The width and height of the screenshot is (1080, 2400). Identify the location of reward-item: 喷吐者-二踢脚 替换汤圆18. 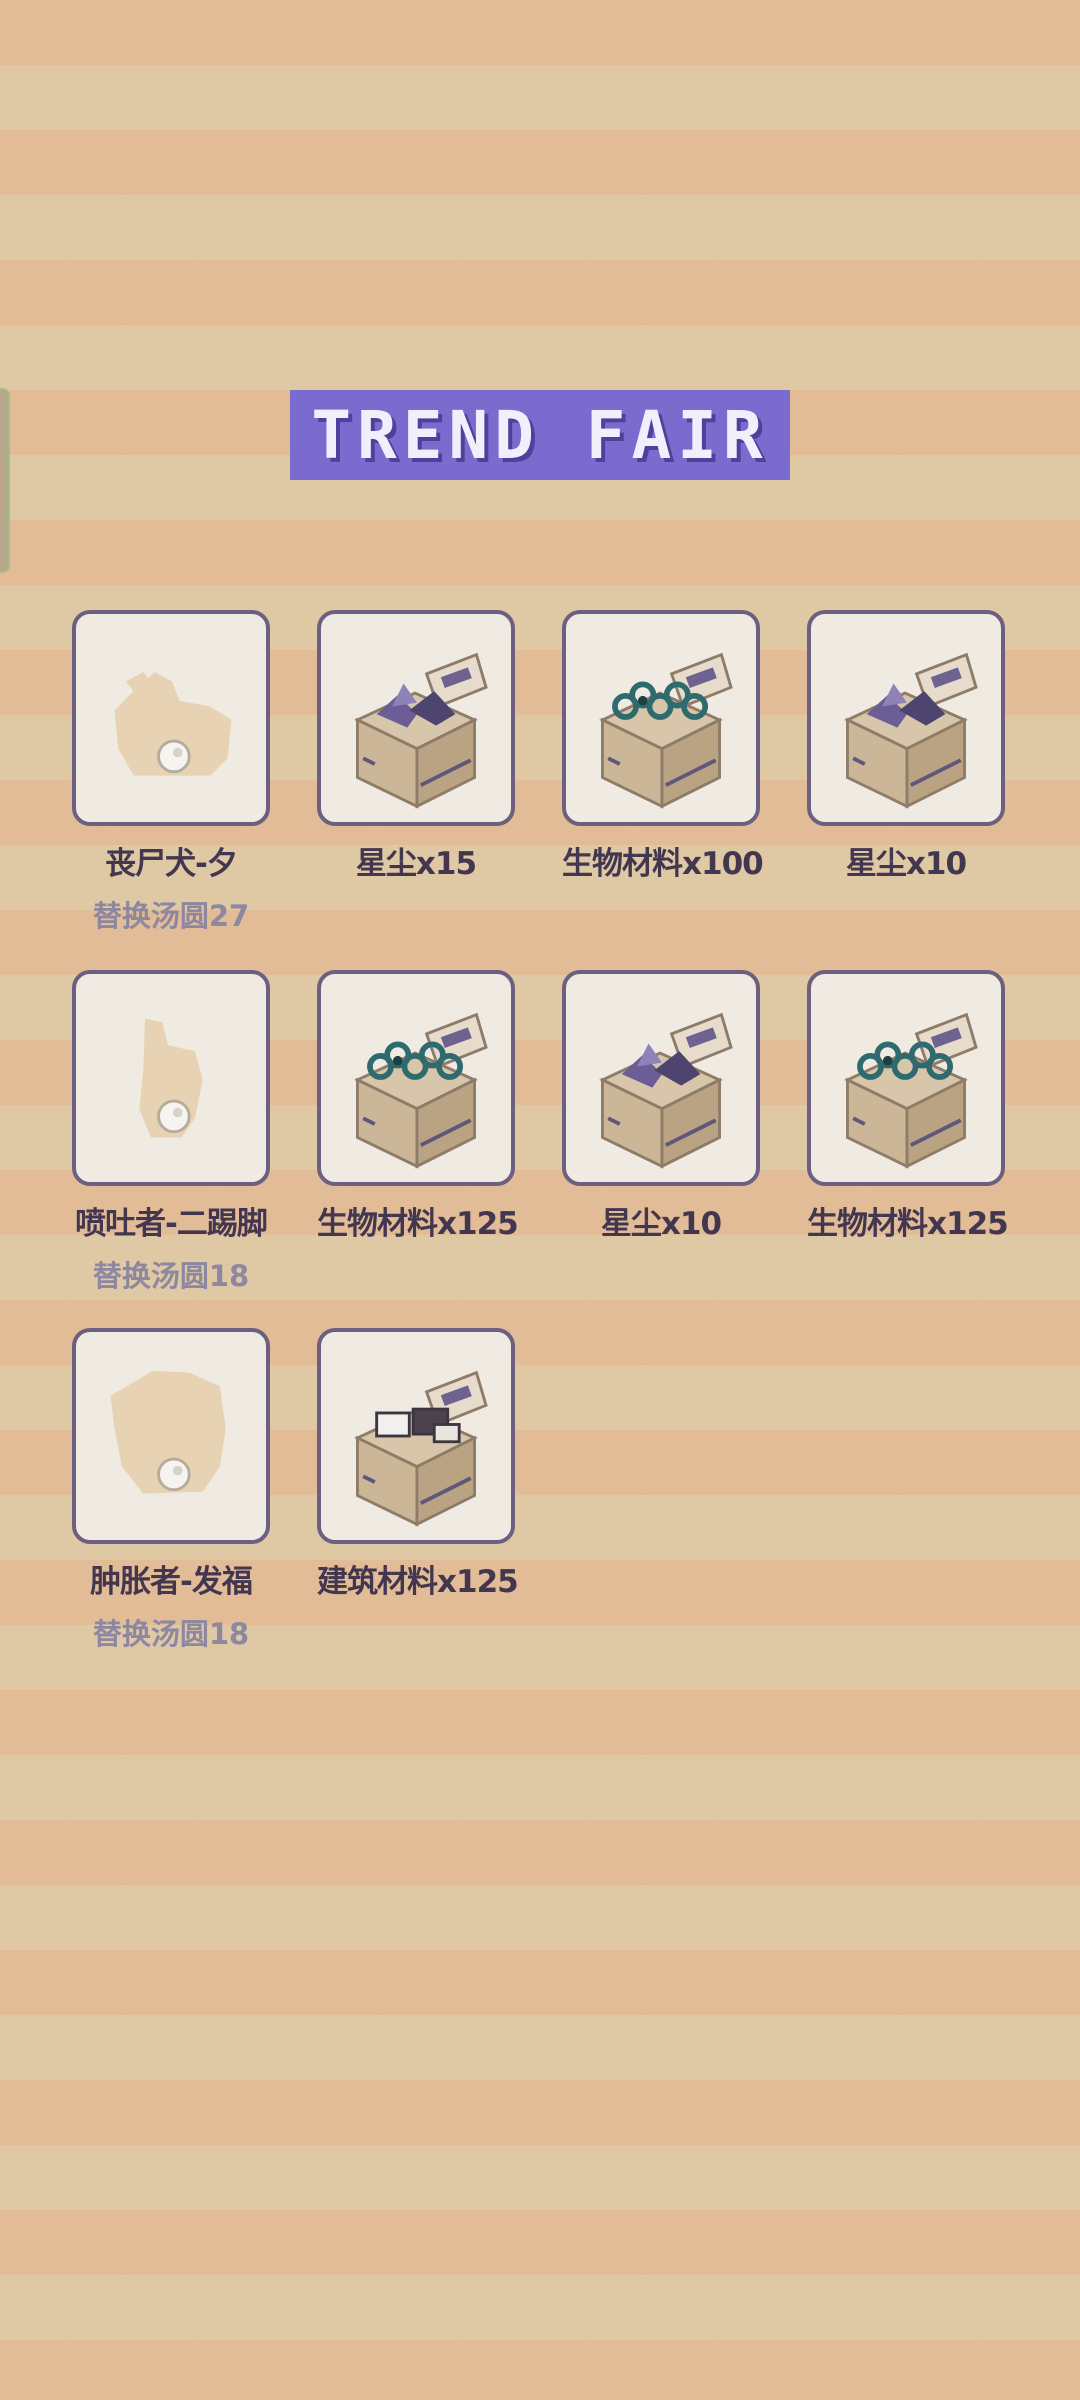
(171, 1132).